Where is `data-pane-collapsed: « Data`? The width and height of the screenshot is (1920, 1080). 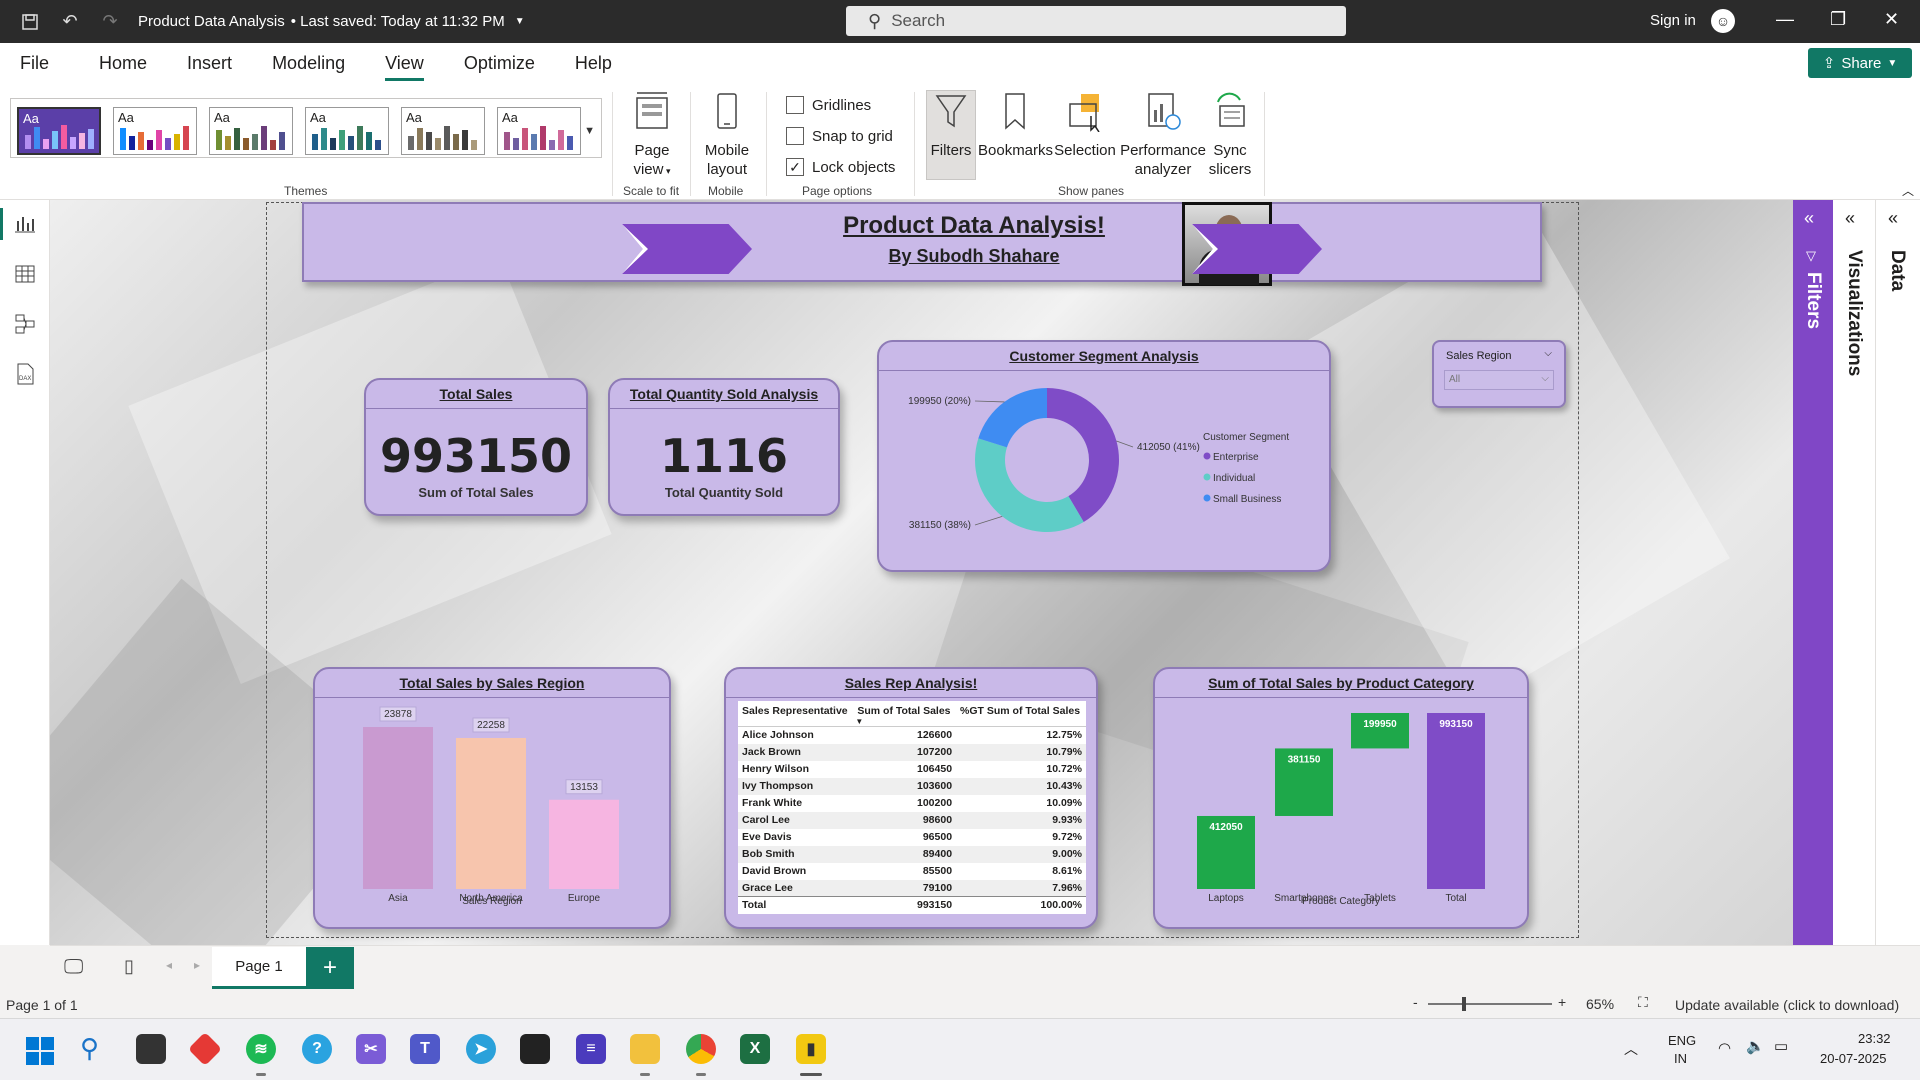
data-pane-collapsed: « Data is located at coordinates (1897, 572).